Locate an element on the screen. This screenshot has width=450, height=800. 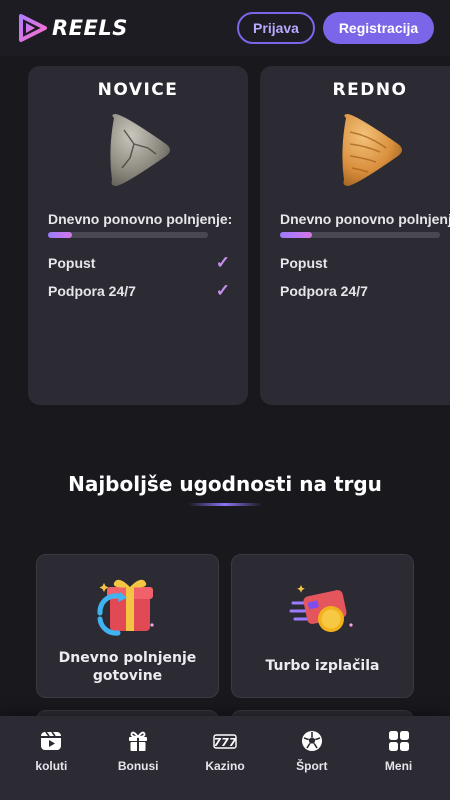
reels-logo-icon is located at coordinates (33, 28).